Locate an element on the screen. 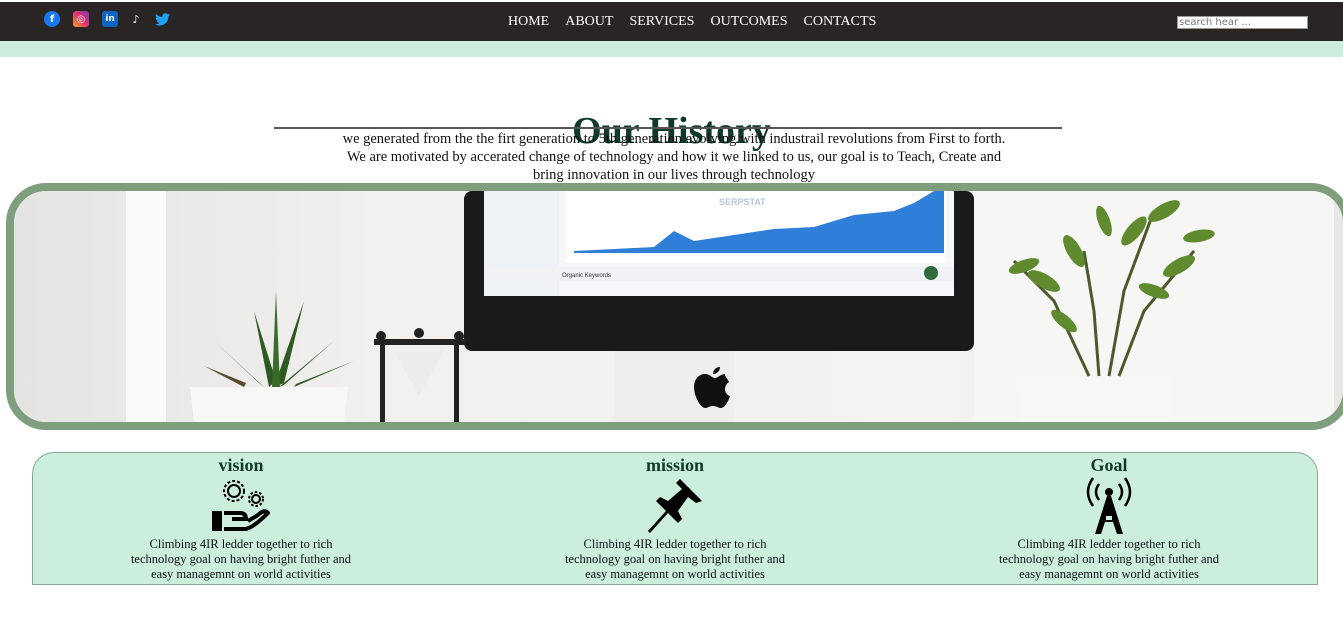  card-title: vision is located at coordinates (241, 465).